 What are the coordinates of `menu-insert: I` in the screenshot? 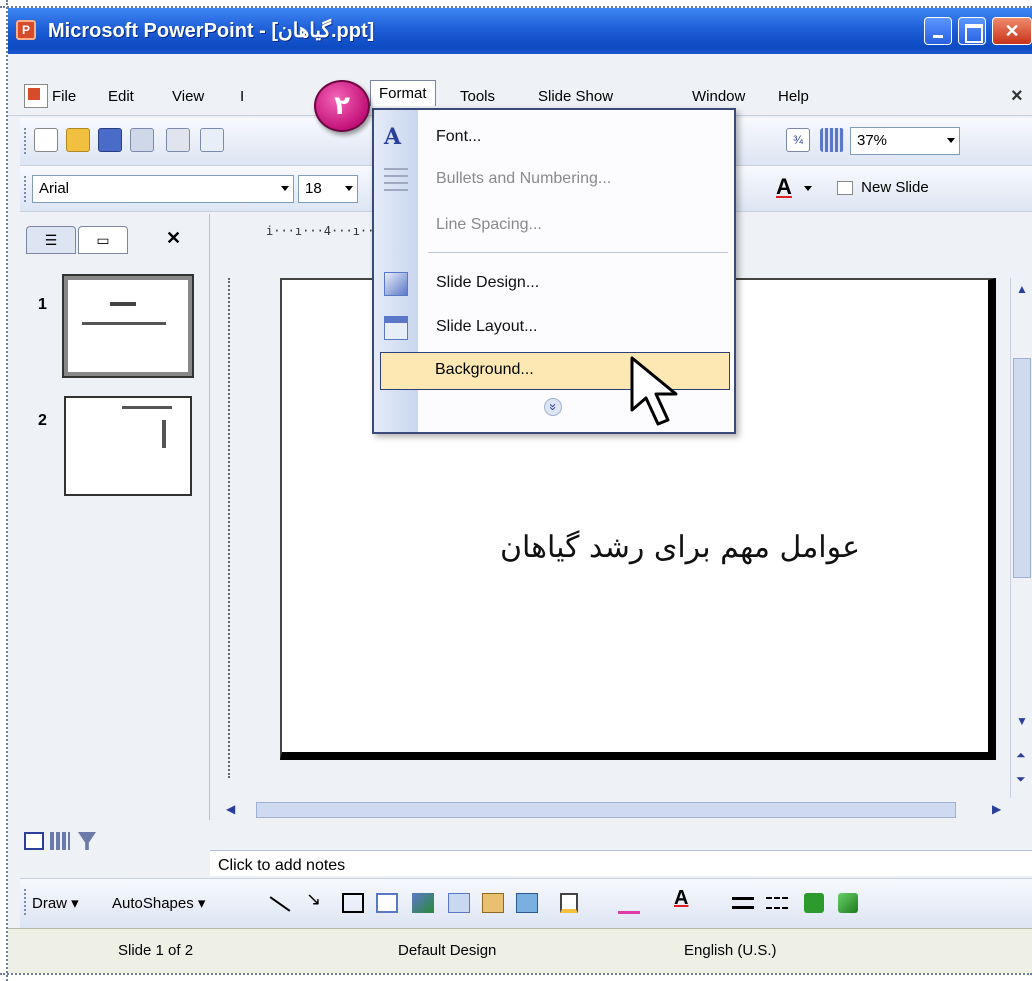 It's located at (242, 96).